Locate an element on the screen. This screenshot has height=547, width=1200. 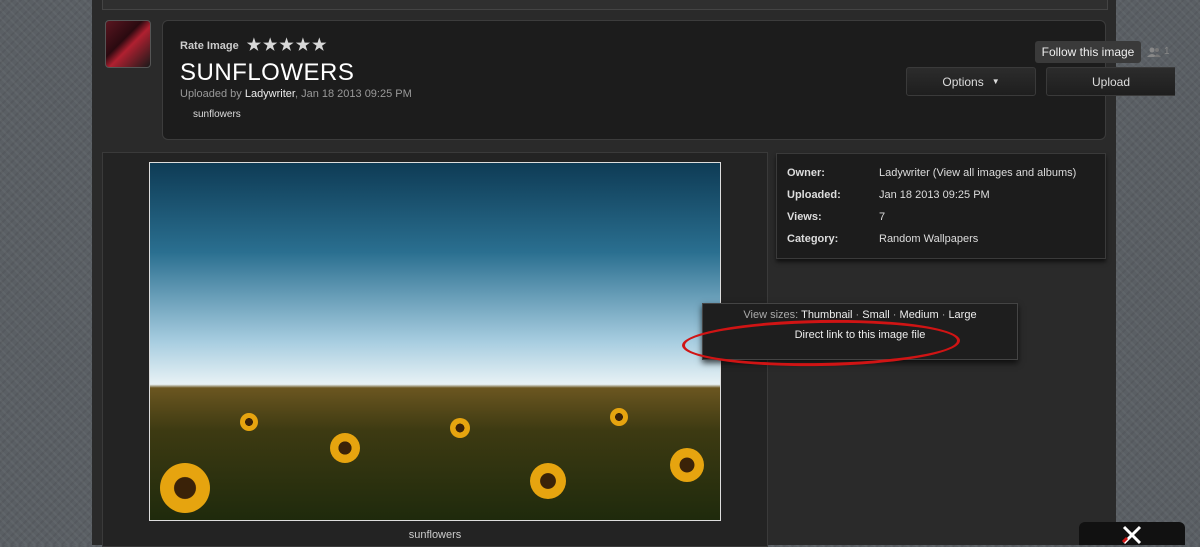
caret-down-icon: ▼ is located at coordinates (995, 81).